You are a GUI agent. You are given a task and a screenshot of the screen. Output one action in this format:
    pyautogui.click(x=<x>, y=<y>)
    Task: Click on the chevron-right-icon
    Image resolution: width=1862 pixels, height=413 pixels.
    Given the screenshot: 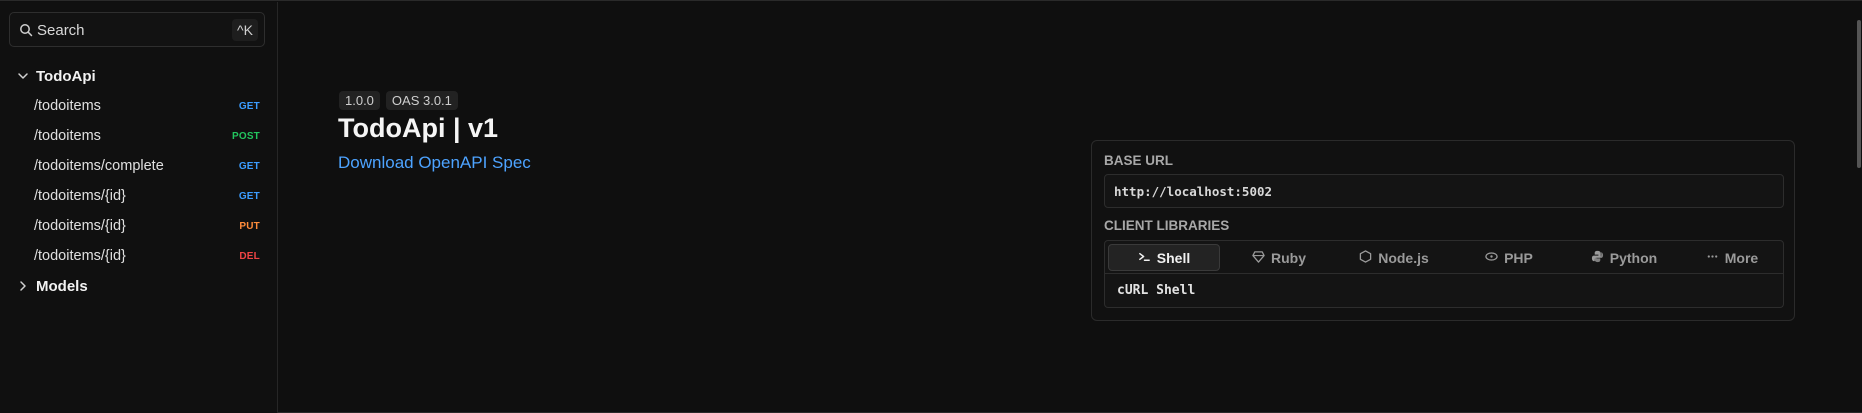 What is the action you would take?
    pyautogui.click(x=23, y=286)
    